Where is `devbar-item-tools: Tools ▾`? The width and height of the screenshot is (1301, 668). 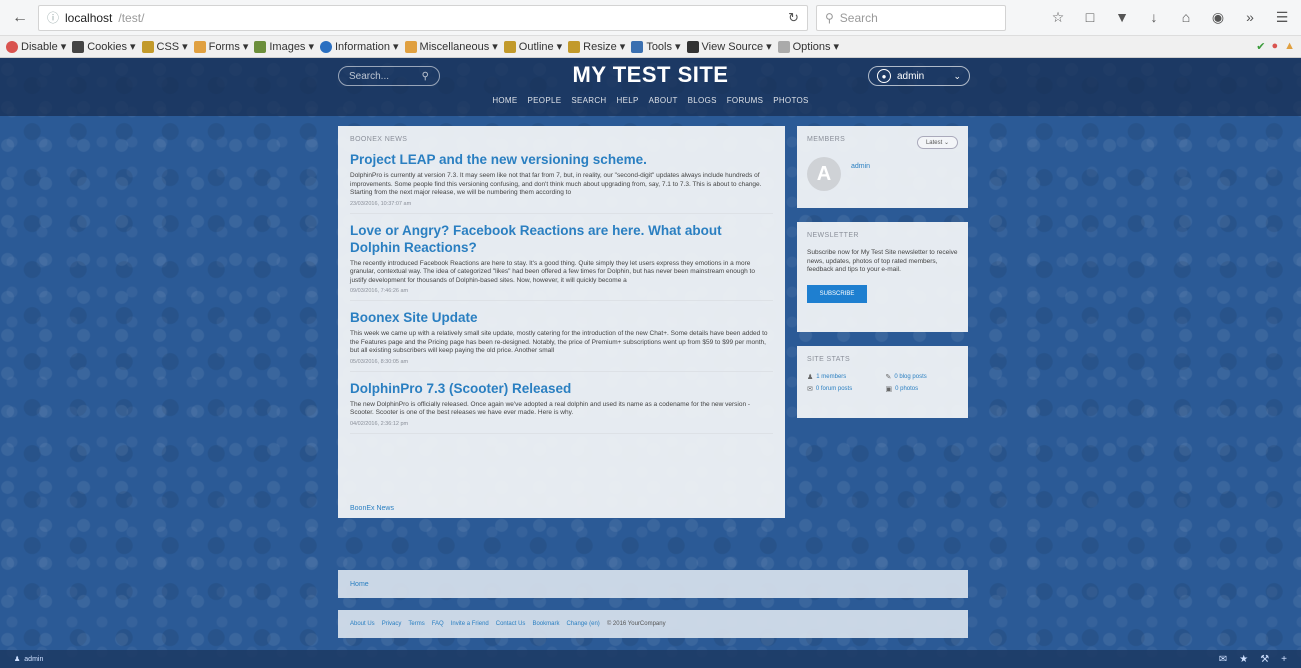 devbar-item-tools: Tools ▾ is located at coordinates (656, 46).